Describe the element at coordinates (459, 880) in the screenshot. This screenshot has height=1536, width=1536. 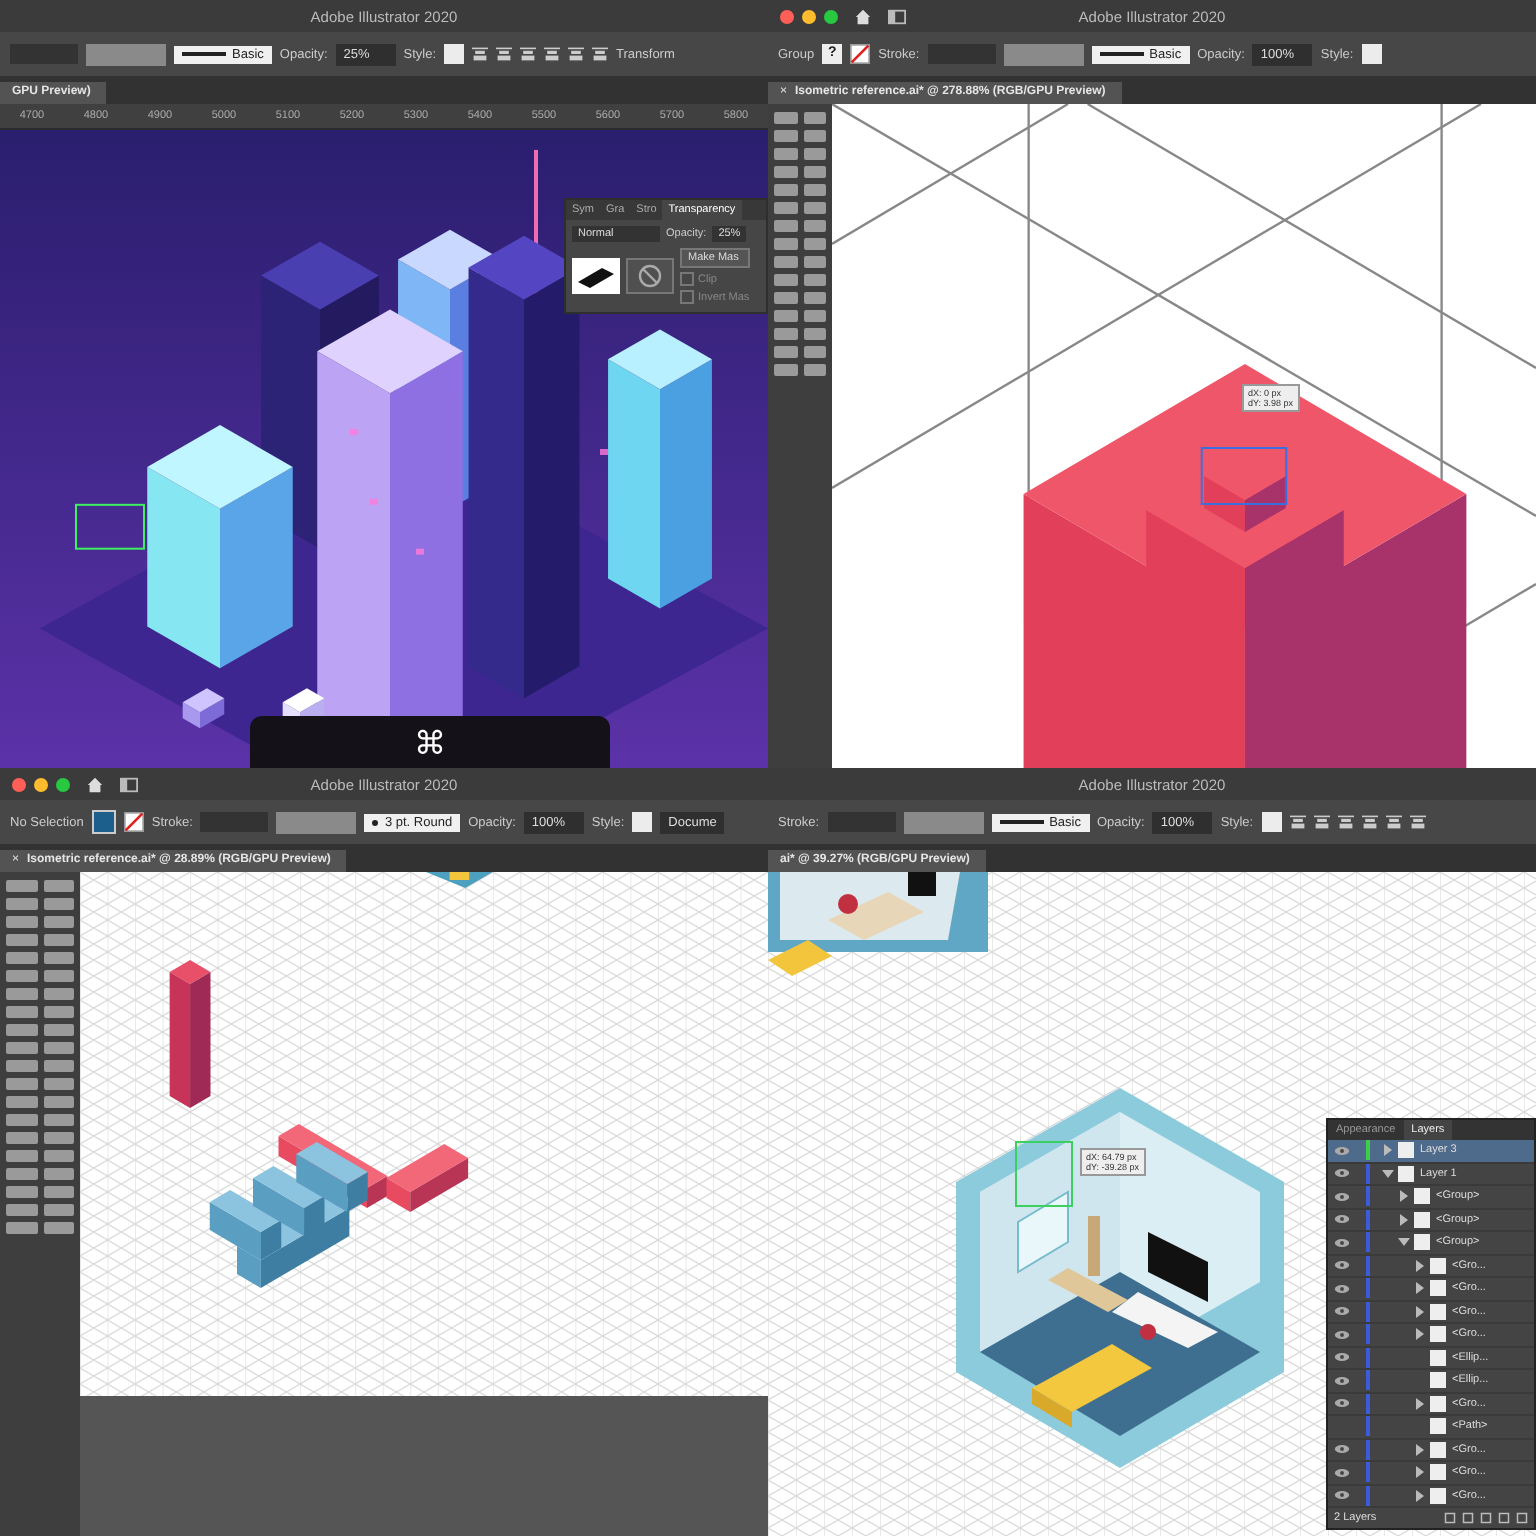
I see `partial-room-drawing` at that location.